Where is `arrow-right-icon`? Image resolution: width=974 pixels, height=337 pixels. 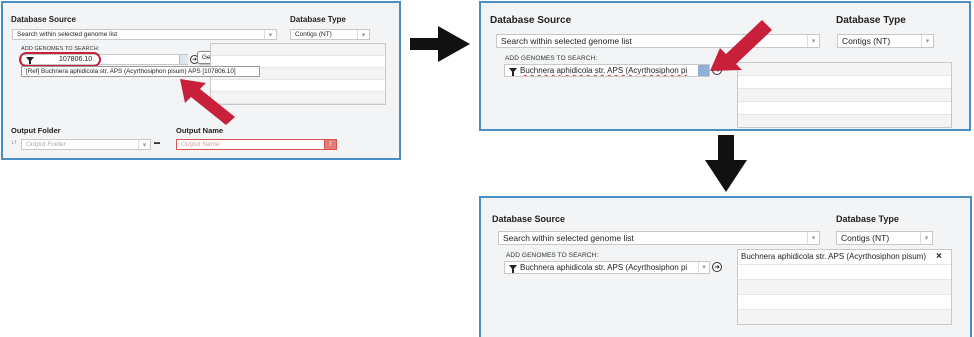 arrow-right-icon is located at coordinates (440, 44).